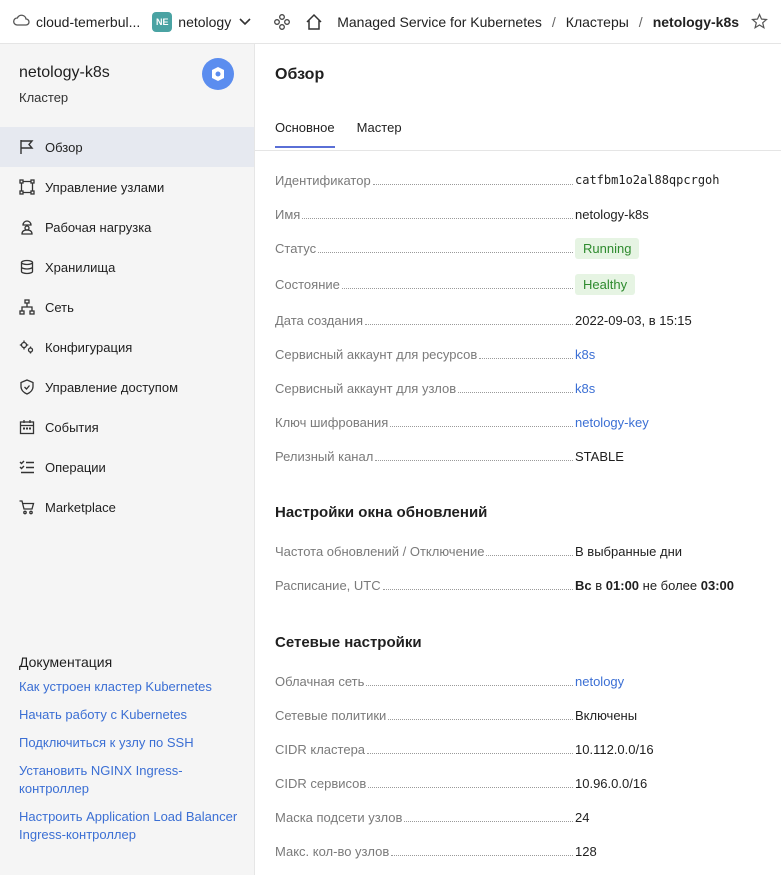  Describe the element at coordinates (520, 851) in the screenshot. I see `property-row-max-nodes: Макс. кол-во узлов 128` at that location.